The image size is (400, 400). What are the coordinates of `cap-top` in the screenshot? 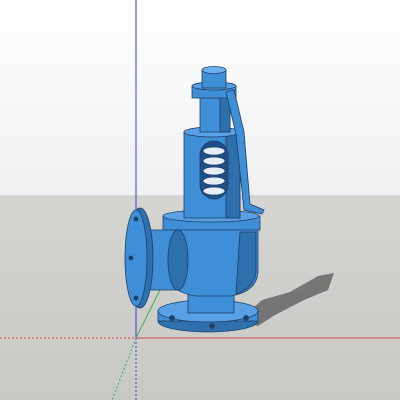 It's located at (214, 70).